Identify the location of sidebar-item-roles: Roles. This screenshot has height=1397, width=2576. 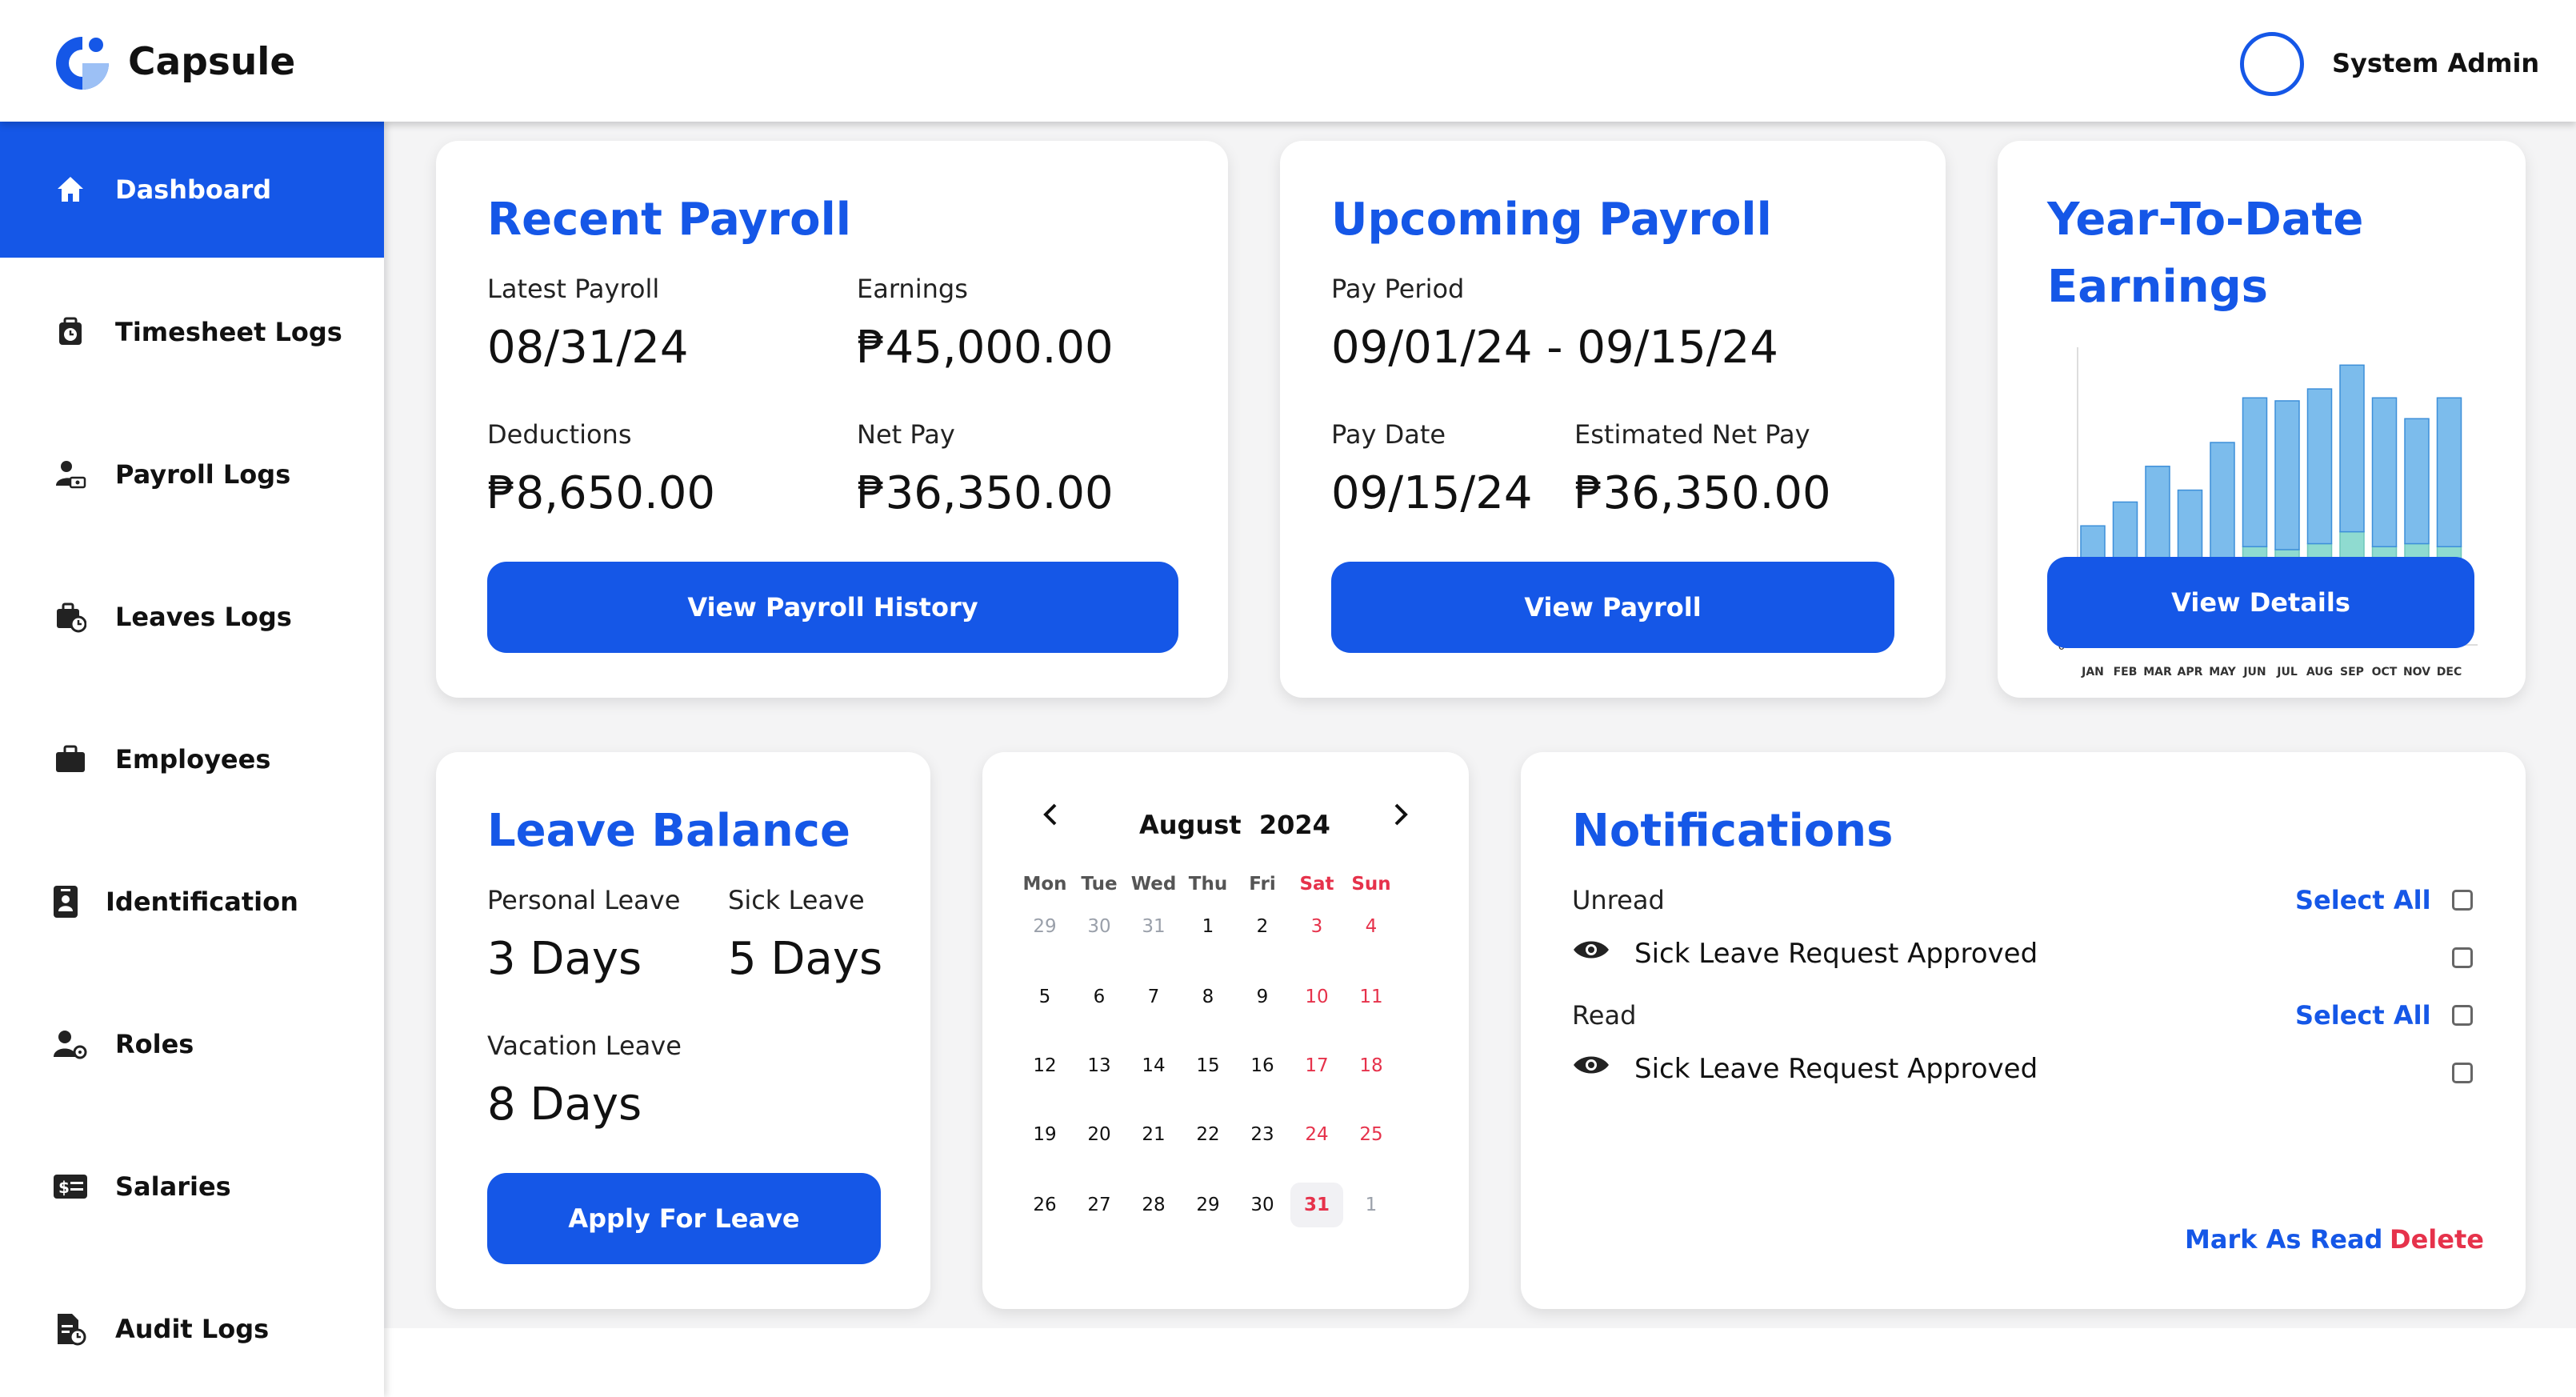
(192, 1044).